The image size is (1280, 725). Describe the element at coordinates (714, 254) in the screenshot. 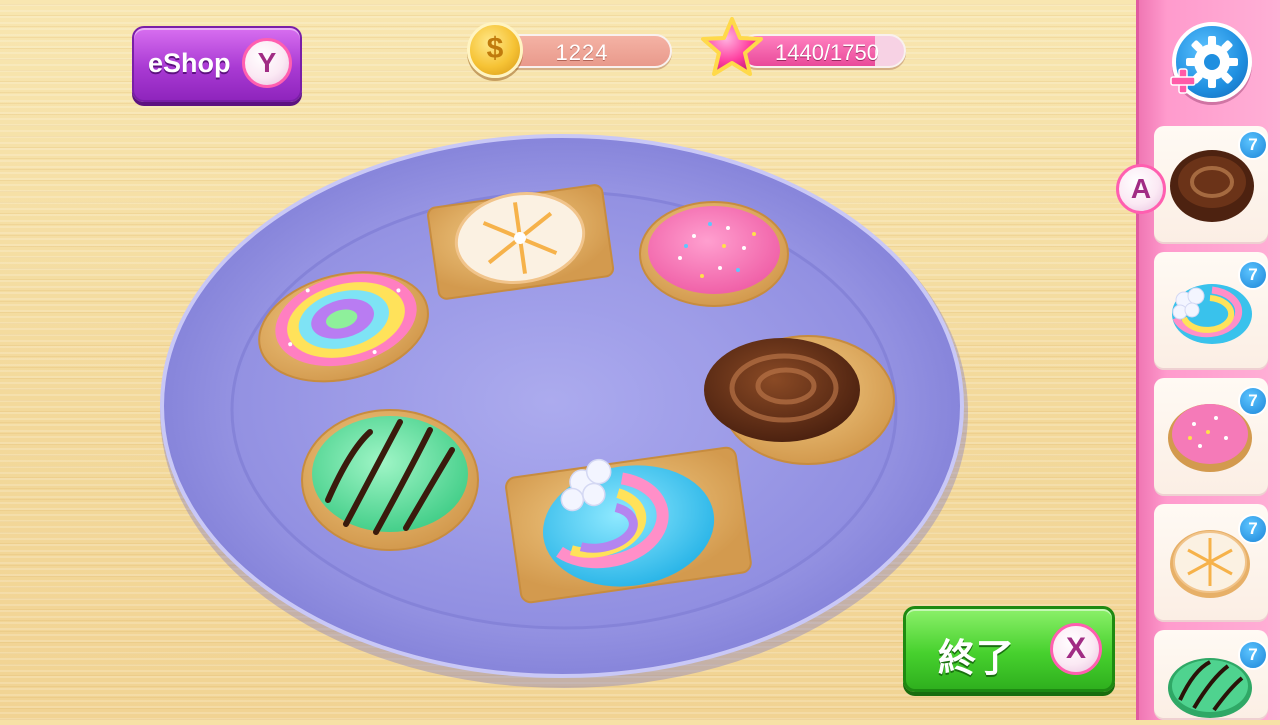

I see `pink-sprinkle-cookie` at that location.